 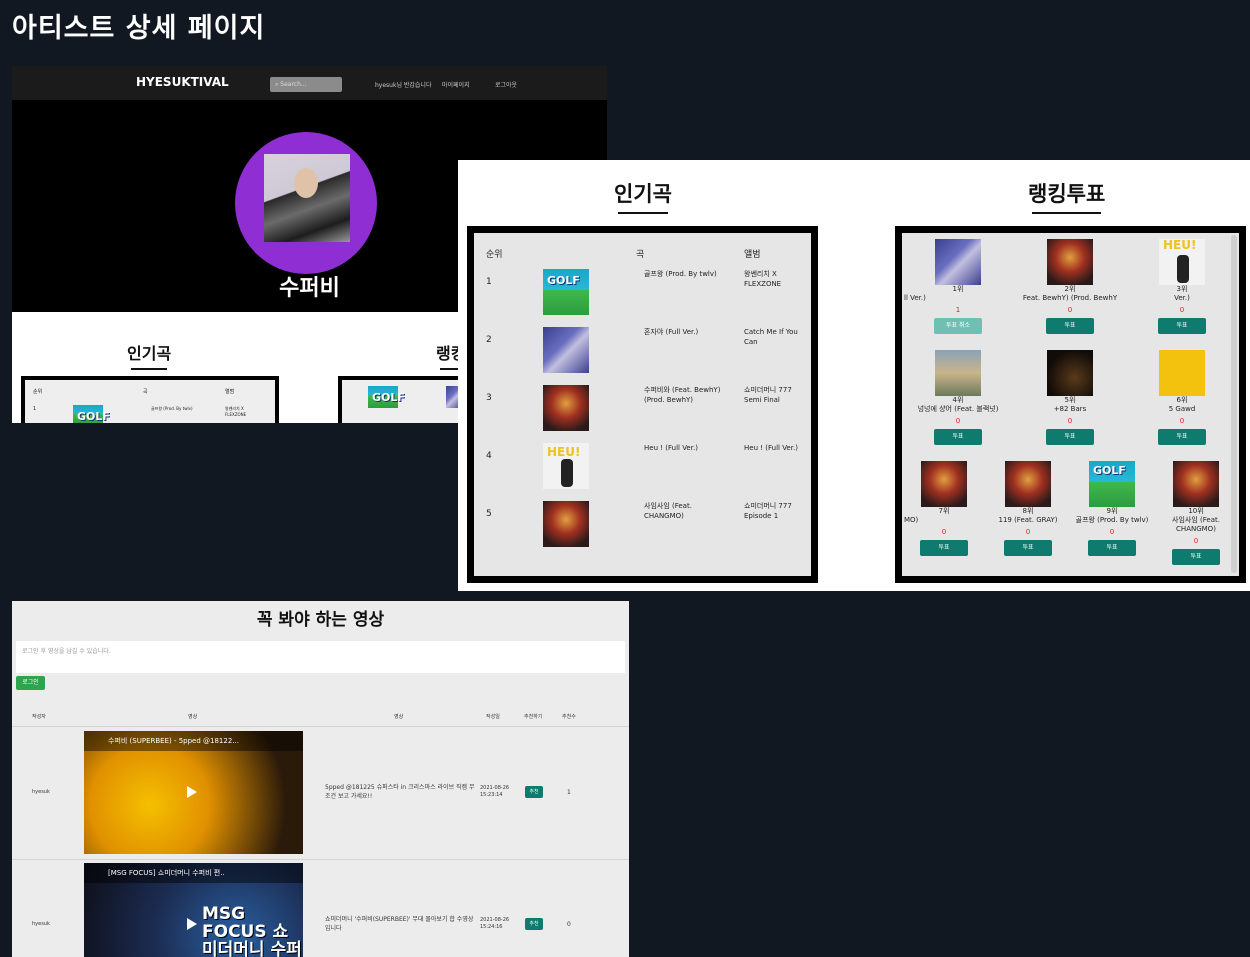 I want to click on vote-rank: 2위, so click(x=1070, y=289).